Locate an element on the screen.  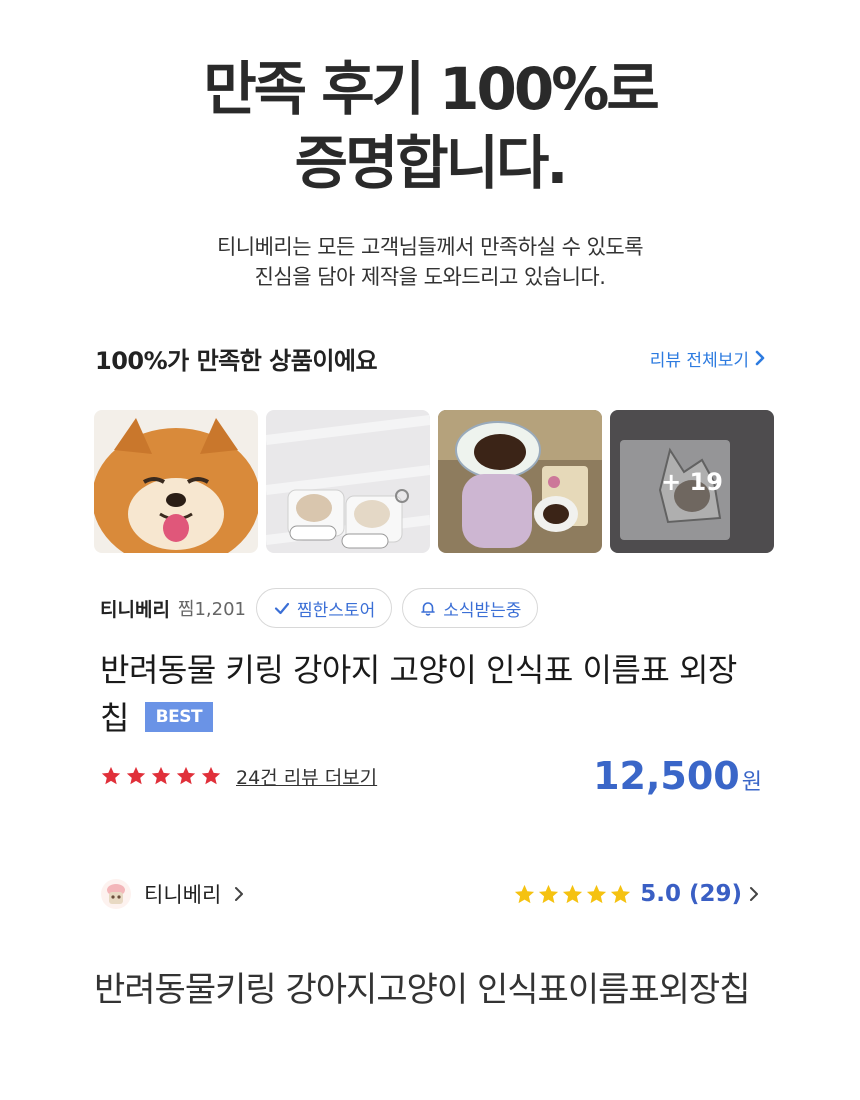
review-section-header: 100%가 만족한 상품이에요 리뷰 전체보기 is located at coordinates (431, 358).